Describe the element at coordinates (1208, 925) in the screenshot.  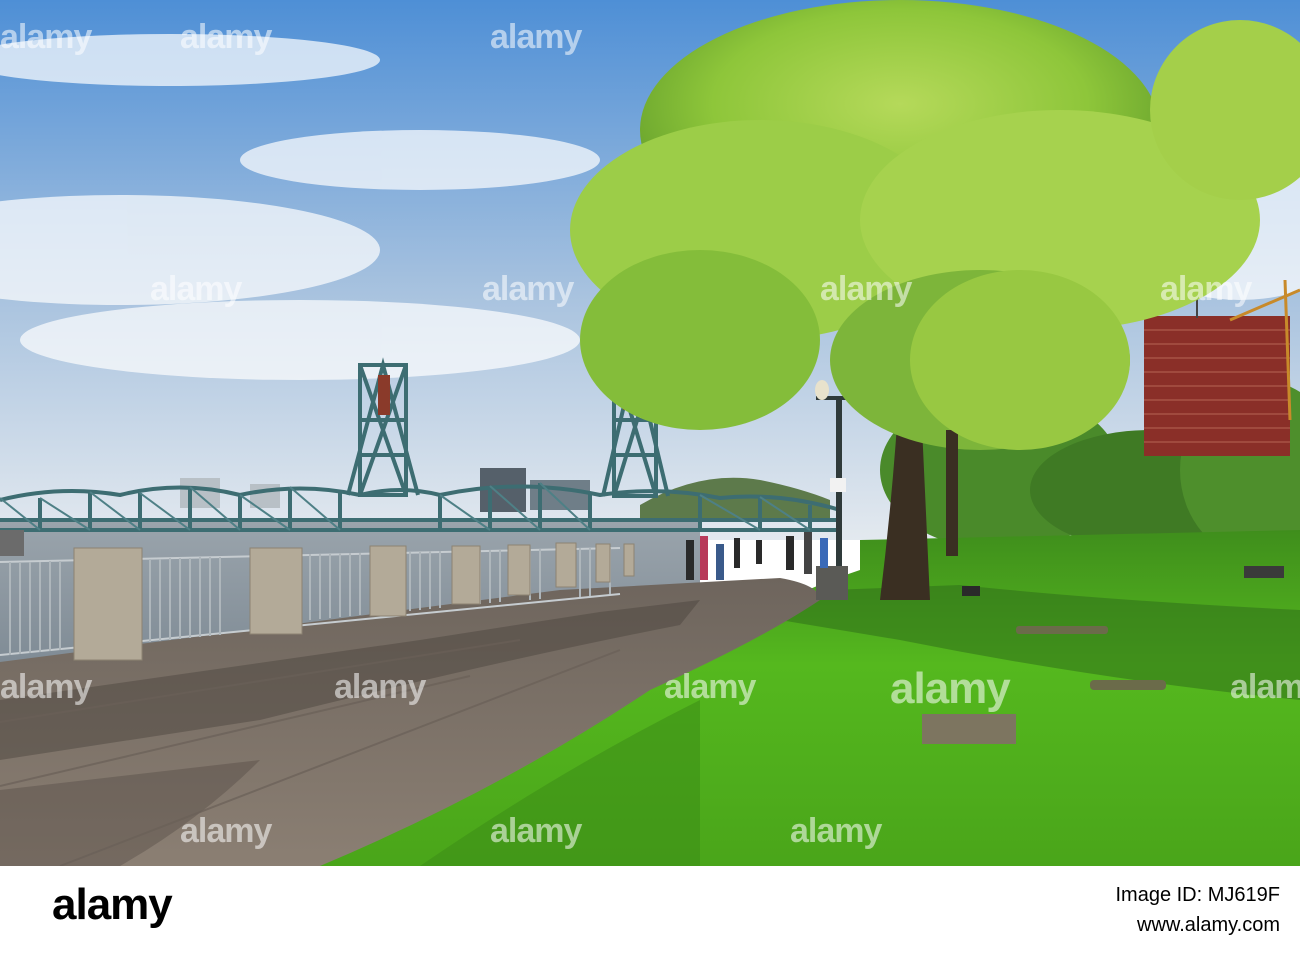
I see `site-url: www.alamy.com` at that location.